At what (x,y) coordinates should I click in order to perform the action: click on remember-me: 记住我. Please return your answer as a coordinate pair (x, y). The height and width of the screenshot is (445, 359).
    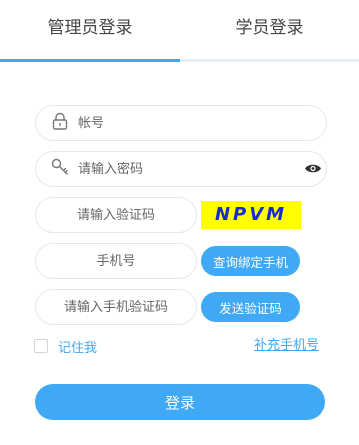
    Looking at the image, I should click on (65, 346).